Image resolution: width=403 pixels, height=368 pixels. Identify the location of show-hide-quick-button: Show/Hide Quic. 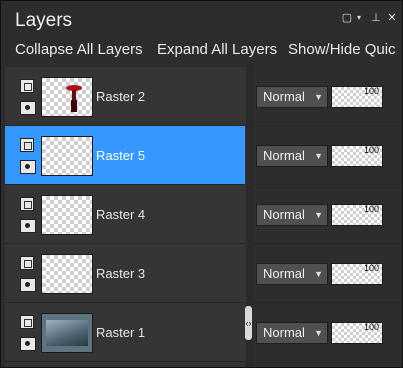
(342, 49).